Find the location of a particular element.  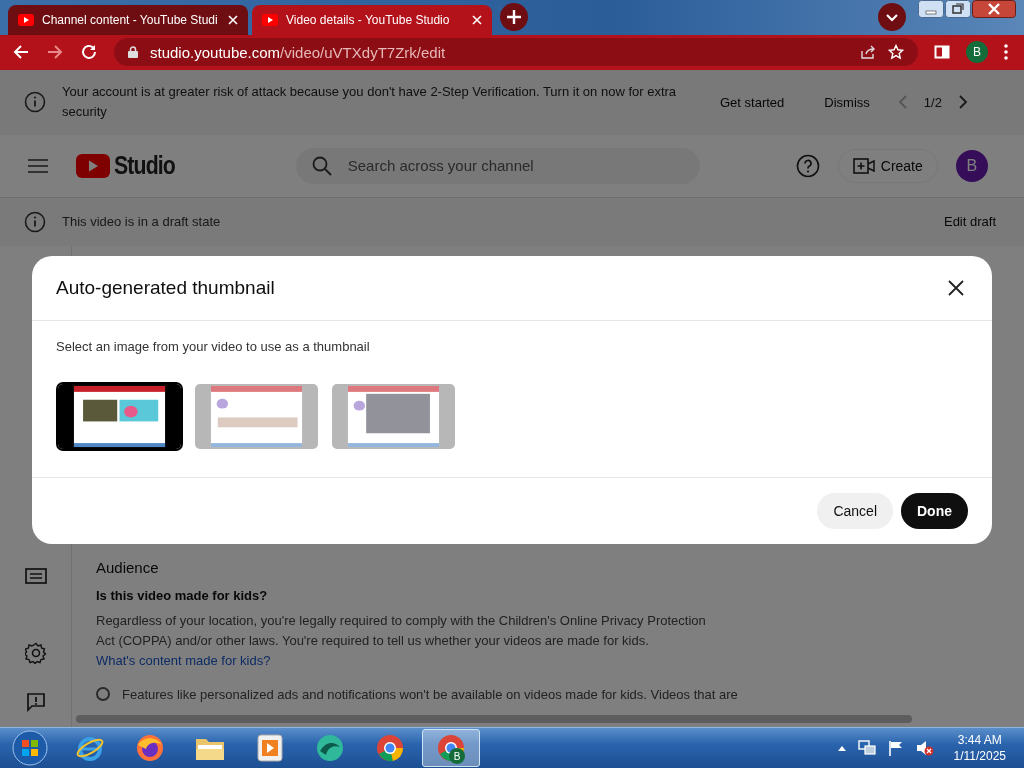

question-text: Is this video made for kids? is located at coordinates (182, 595).